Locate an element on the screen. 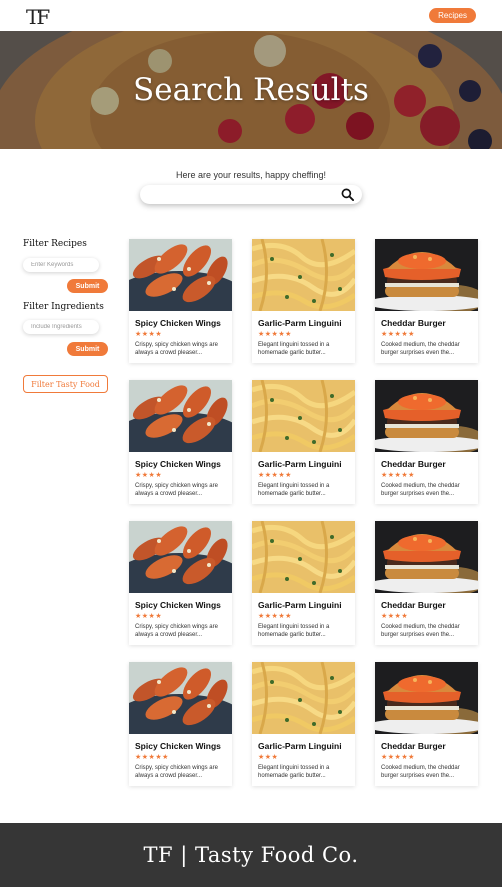 This screenshot has width=502, height=887. search-bar is located at coordinates (251, 194).